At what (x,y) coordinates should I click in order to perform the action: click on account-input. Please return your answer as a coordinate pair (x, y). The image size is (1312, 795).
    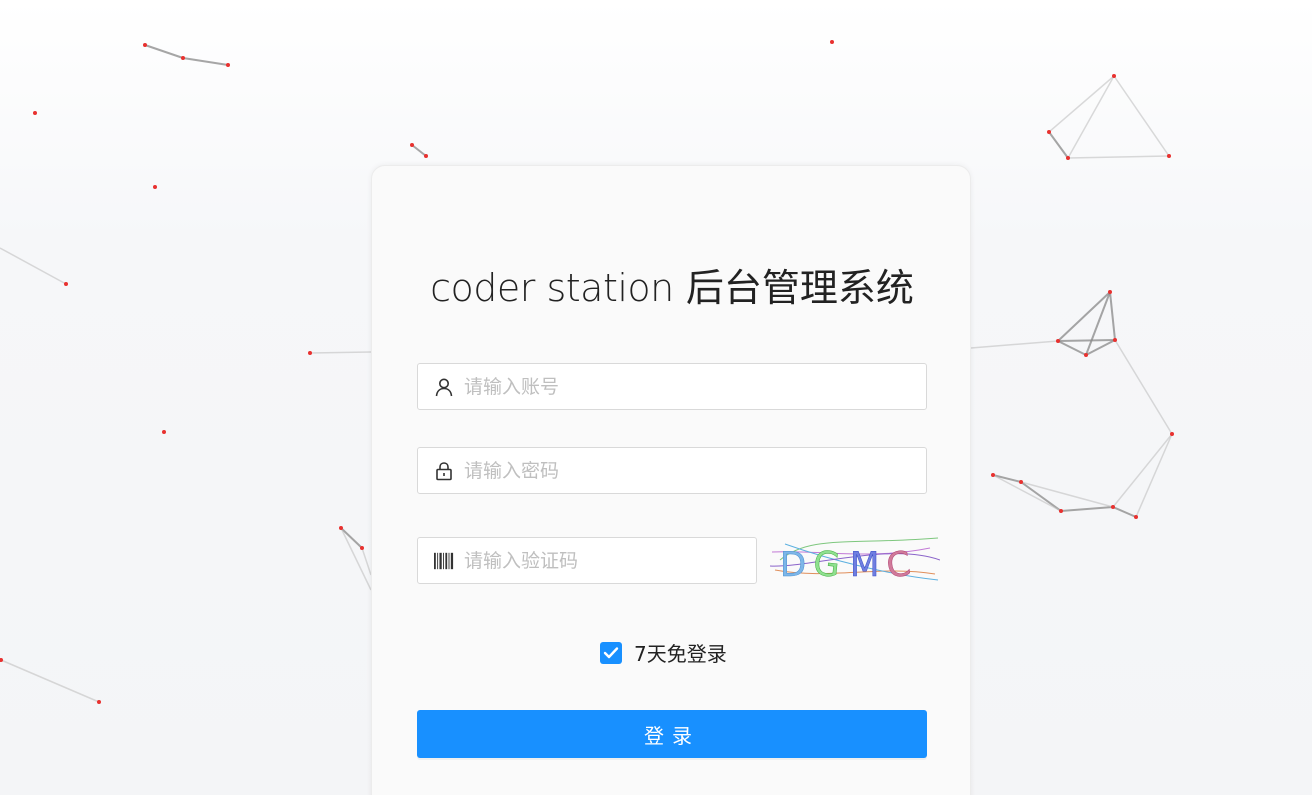
    Looking at the image, I should click on (674, 386).